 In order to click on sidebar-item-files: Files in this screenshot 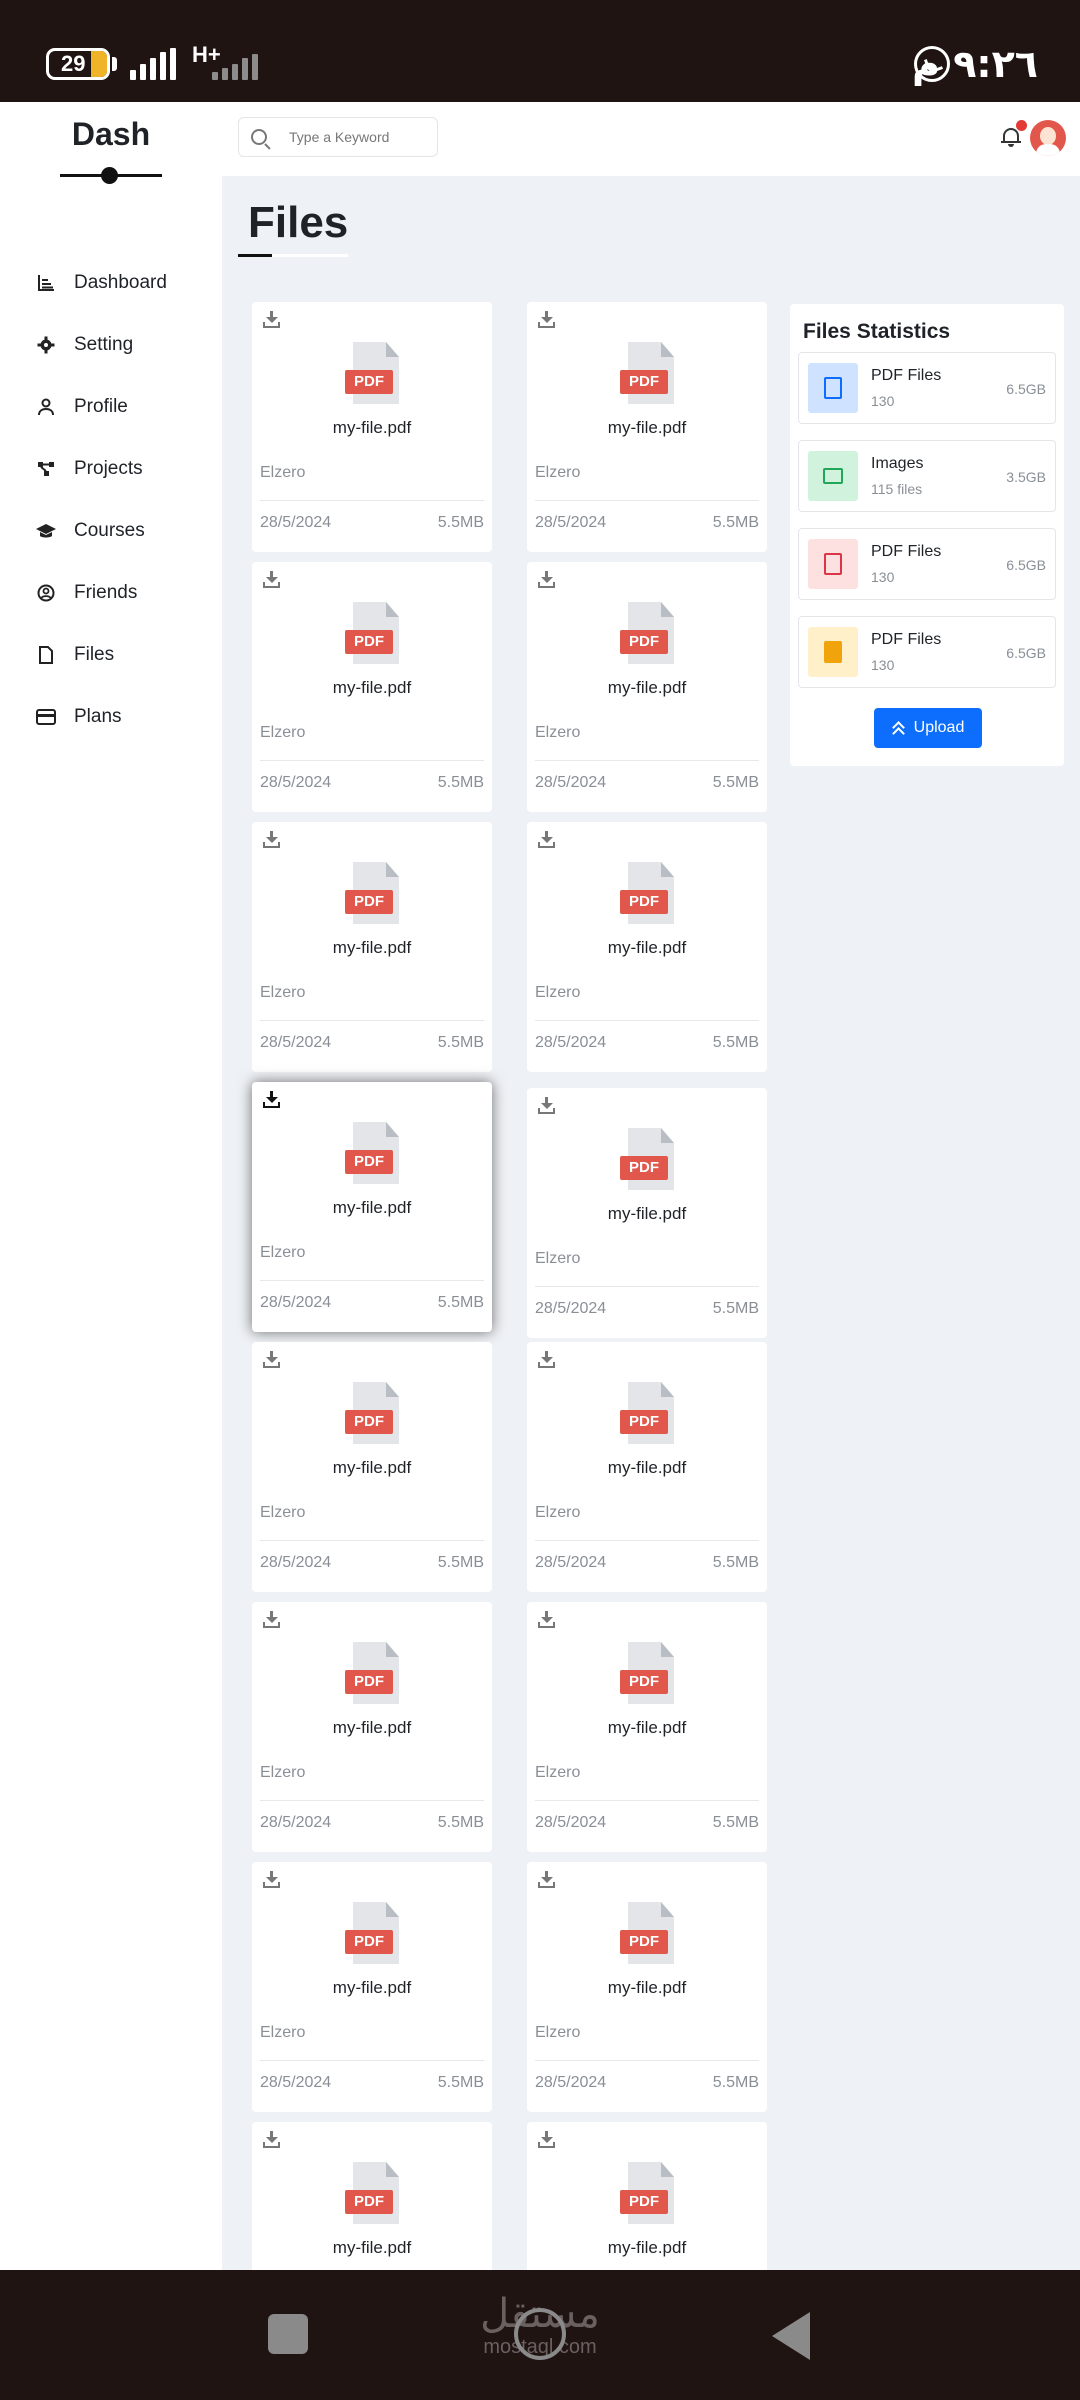, I will do `click(111, 655)`.